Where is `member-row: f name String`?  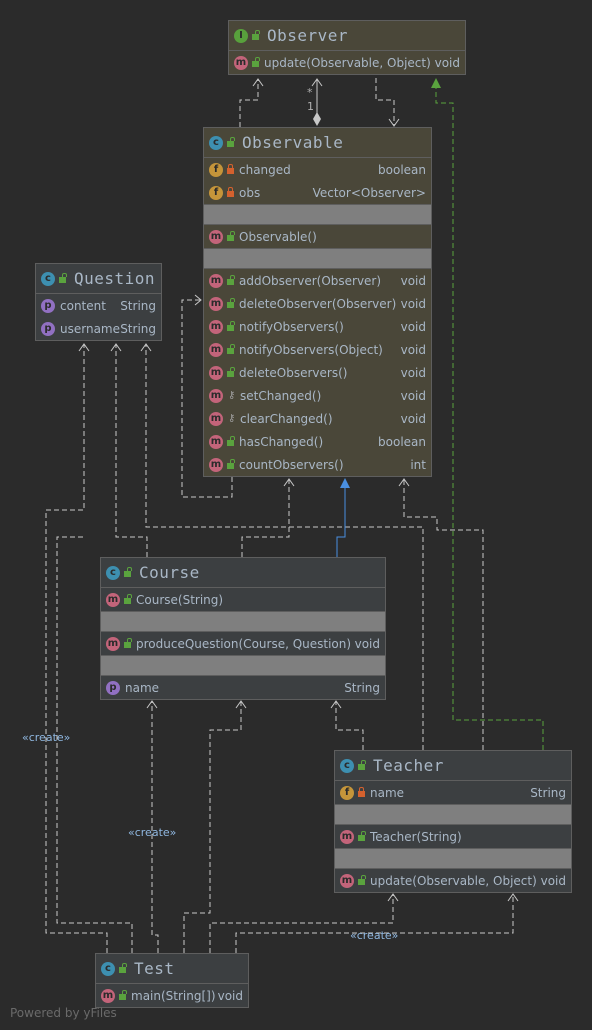
member-row: f name String is located at coordinates (453, 792).